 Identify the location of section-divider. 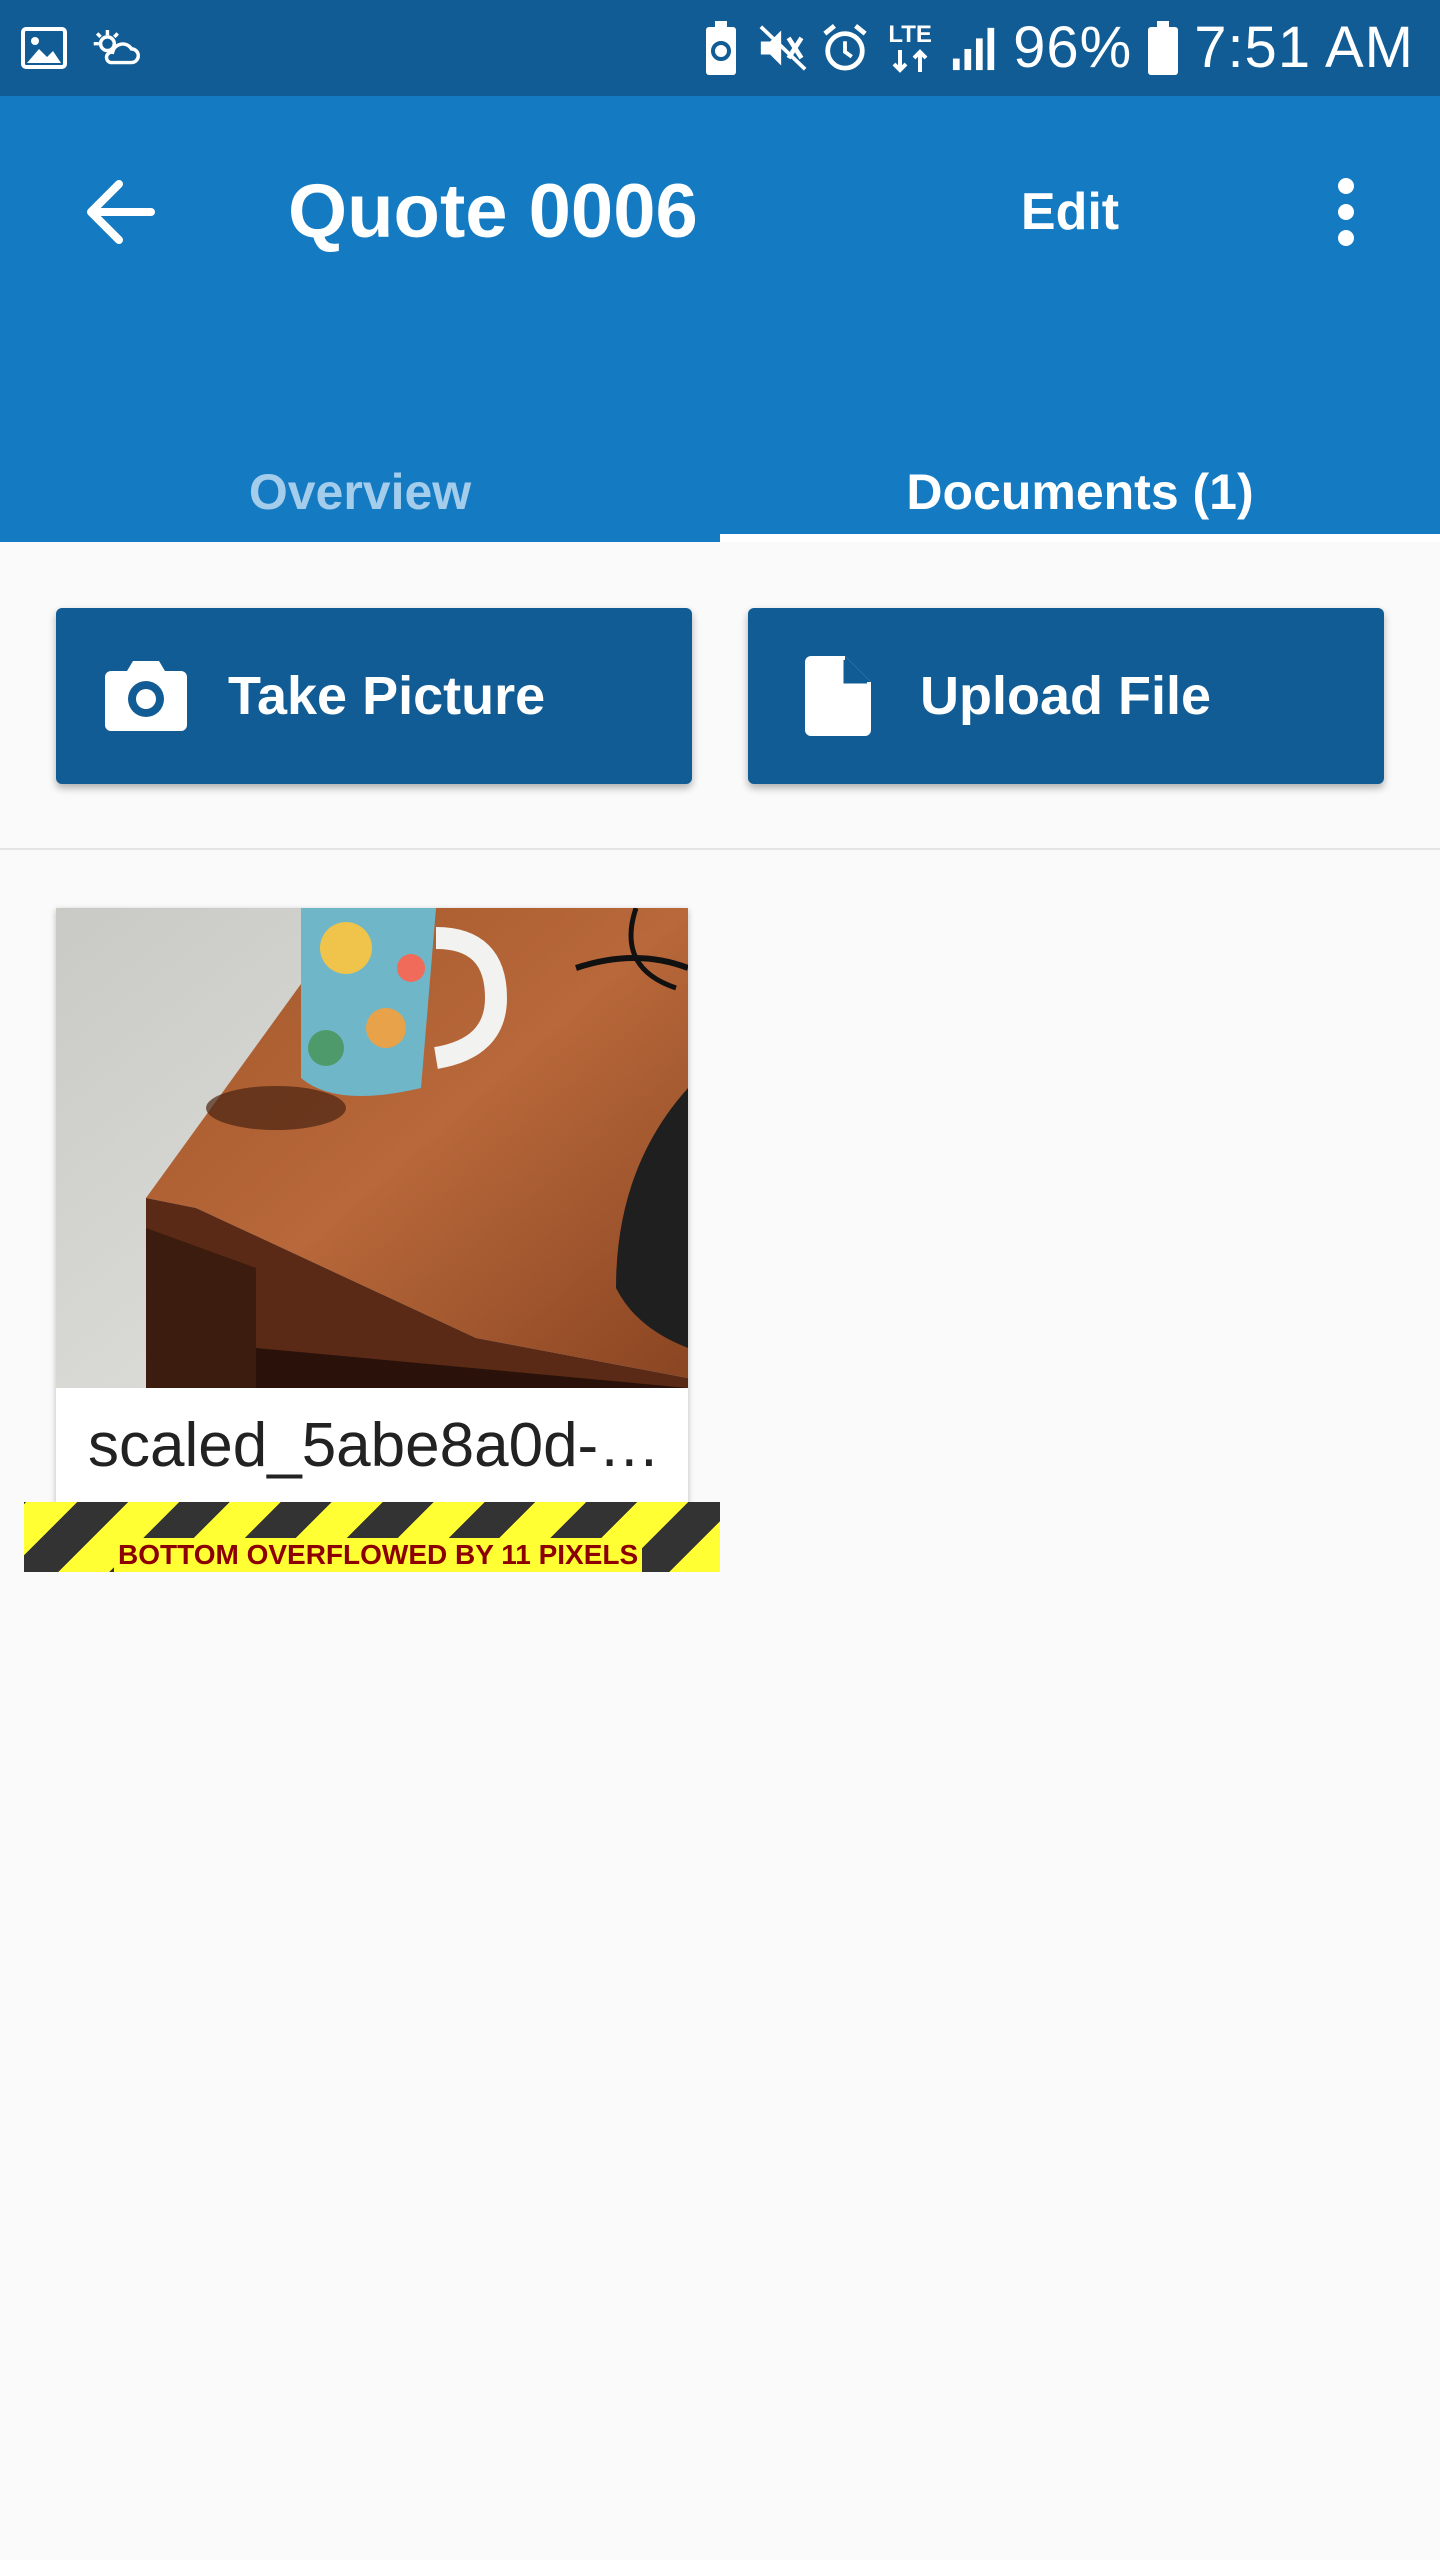
(720, 849).